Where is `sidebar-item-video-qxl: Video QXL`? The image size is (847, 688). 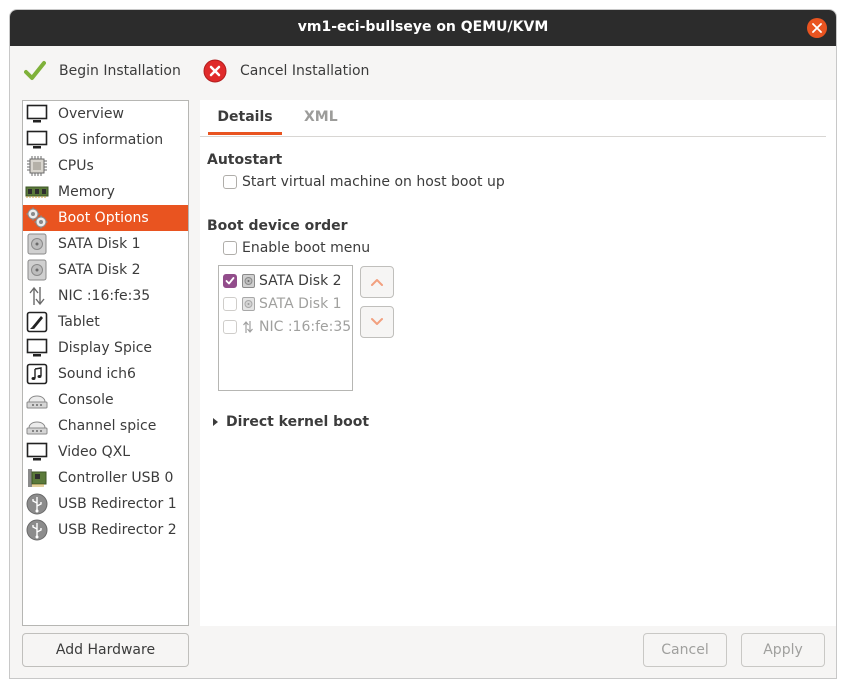
sidebar-item-video-qxl: Video QXL is located at coordinates (105, 452).